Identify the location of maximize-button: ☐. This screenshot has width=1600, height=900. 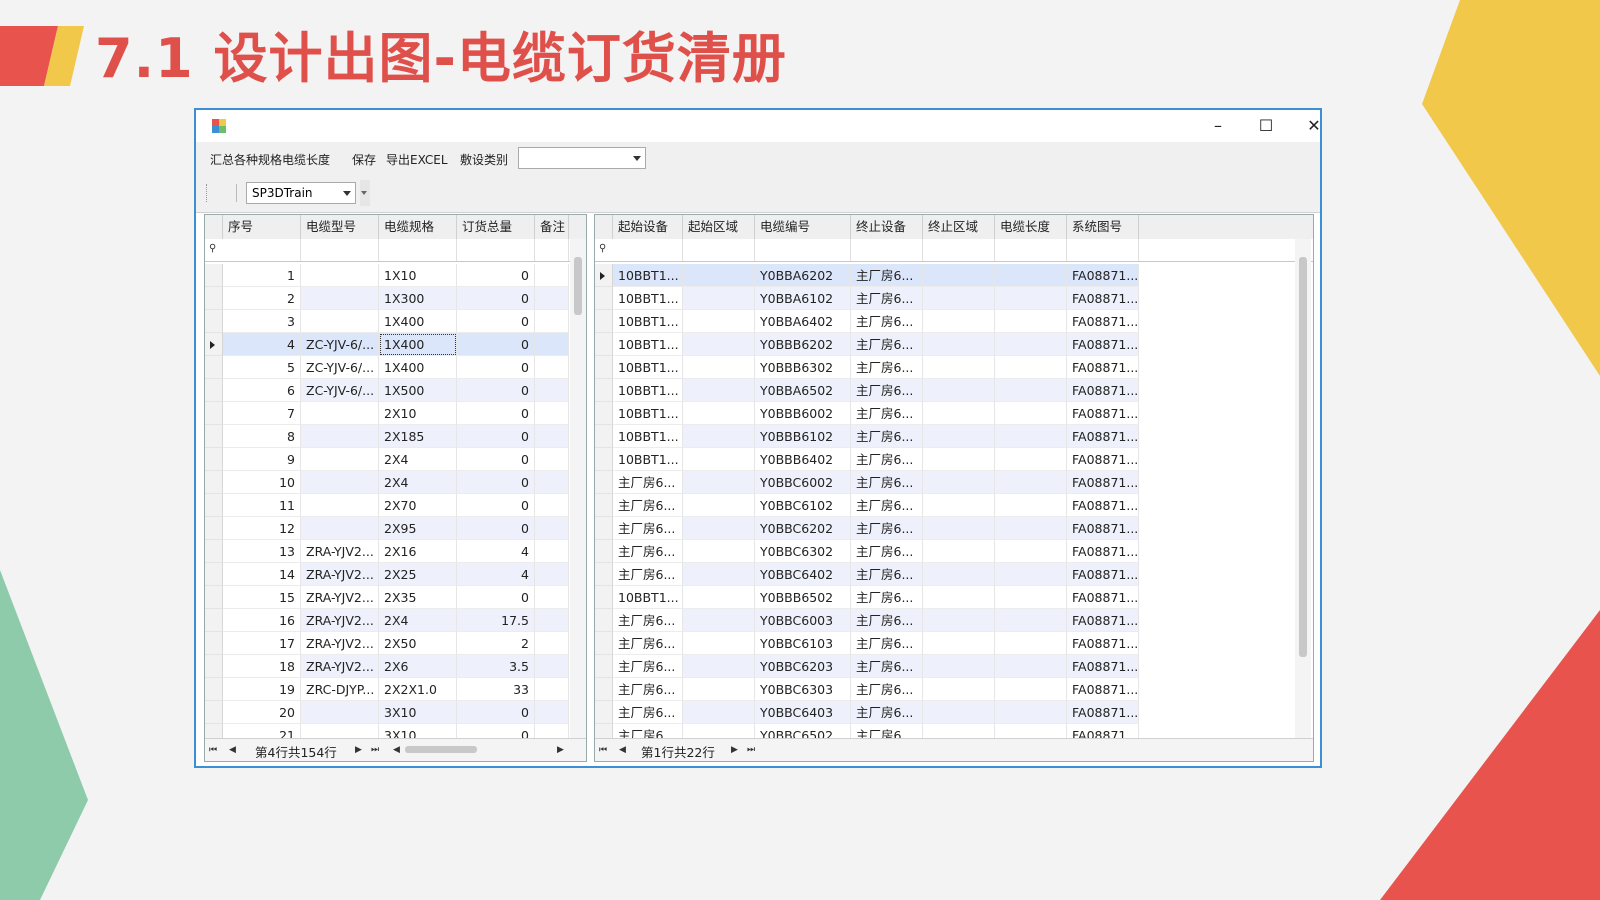
(1266, 126).